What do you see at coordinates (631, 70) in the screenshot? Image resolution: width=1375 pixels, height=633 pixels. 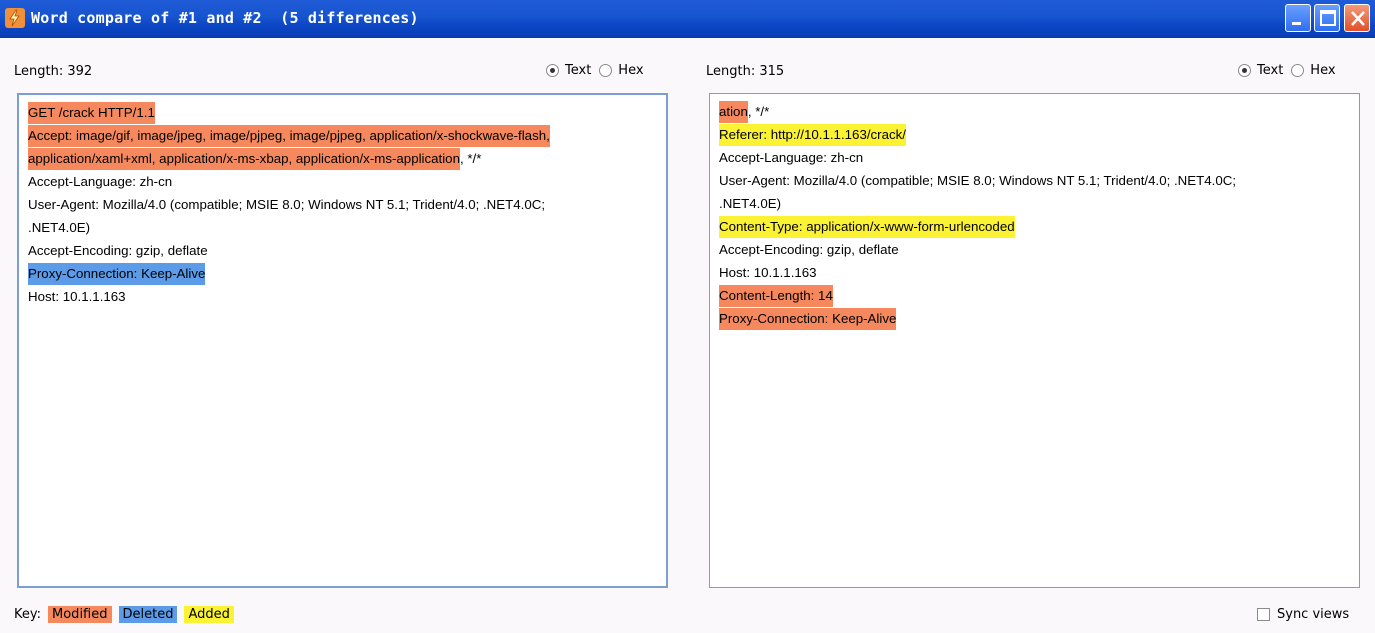 I see `left-hex-radio-label: Hex` at bounding box center [631, 70].